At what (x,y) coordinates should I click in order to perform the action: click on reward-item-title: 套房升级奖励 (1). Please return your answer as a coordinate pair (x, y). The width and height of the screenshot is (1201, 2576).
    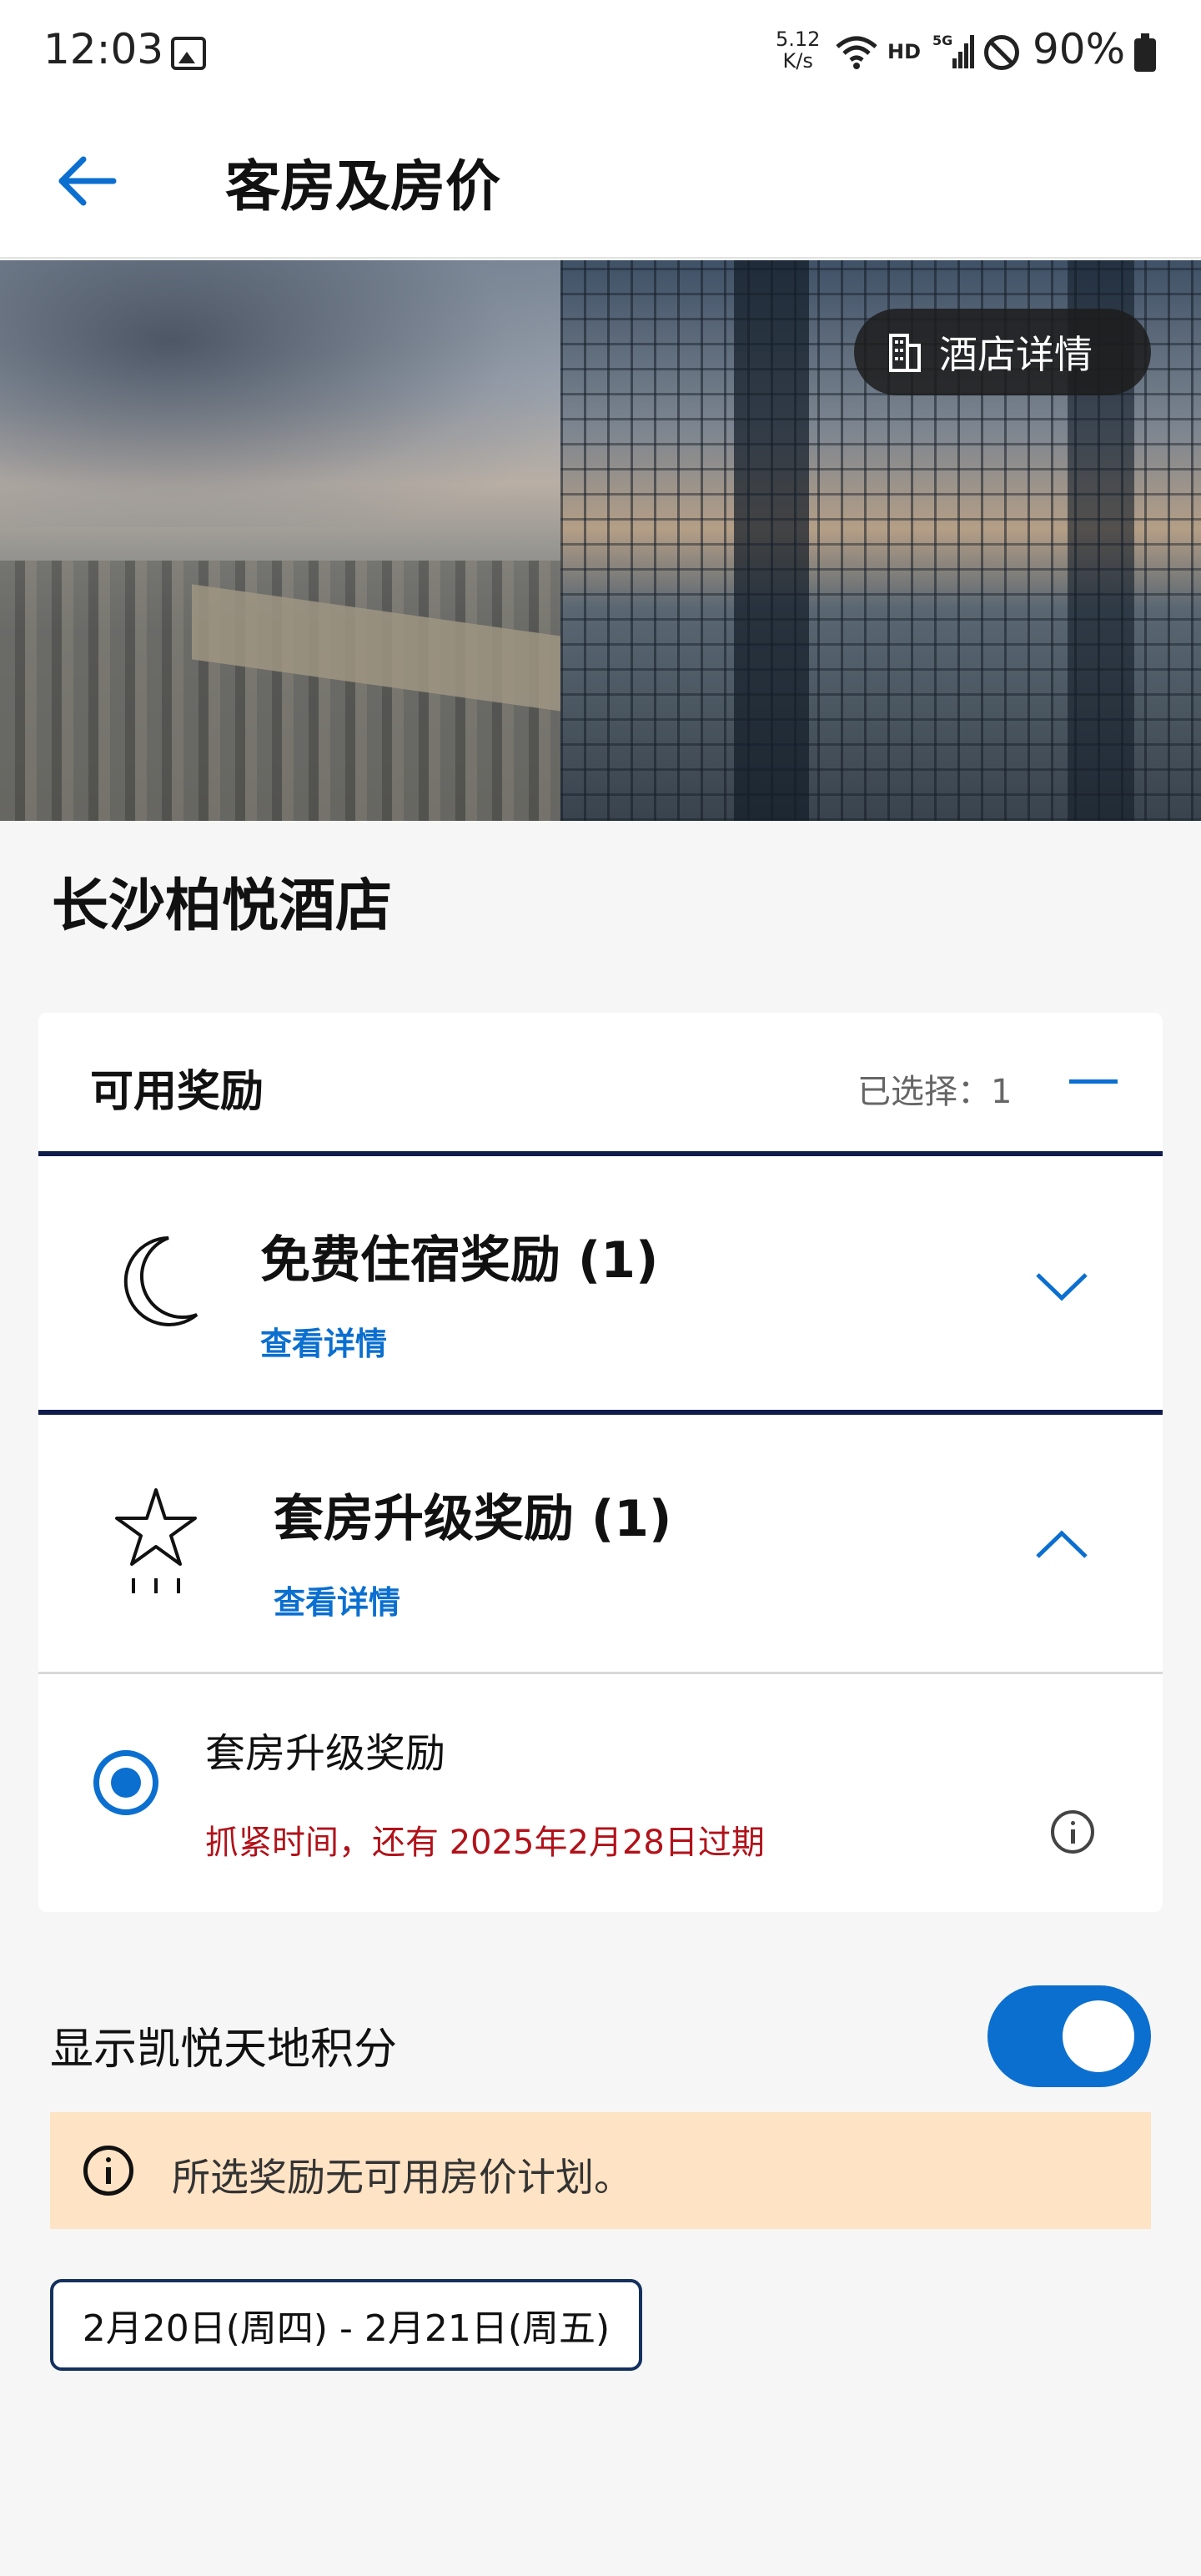
    Looking at the image, I should click on (473, 1519).